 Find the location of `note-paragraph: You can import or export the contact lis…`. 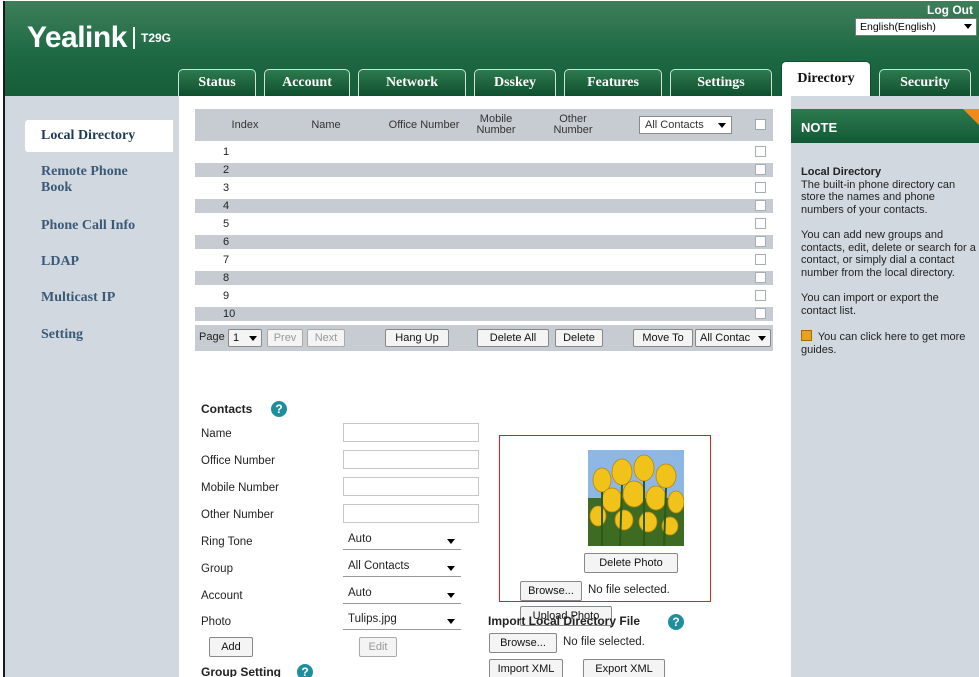

note-paragraph: You can import or export the contact lis… is located at coordinates (870, 304).